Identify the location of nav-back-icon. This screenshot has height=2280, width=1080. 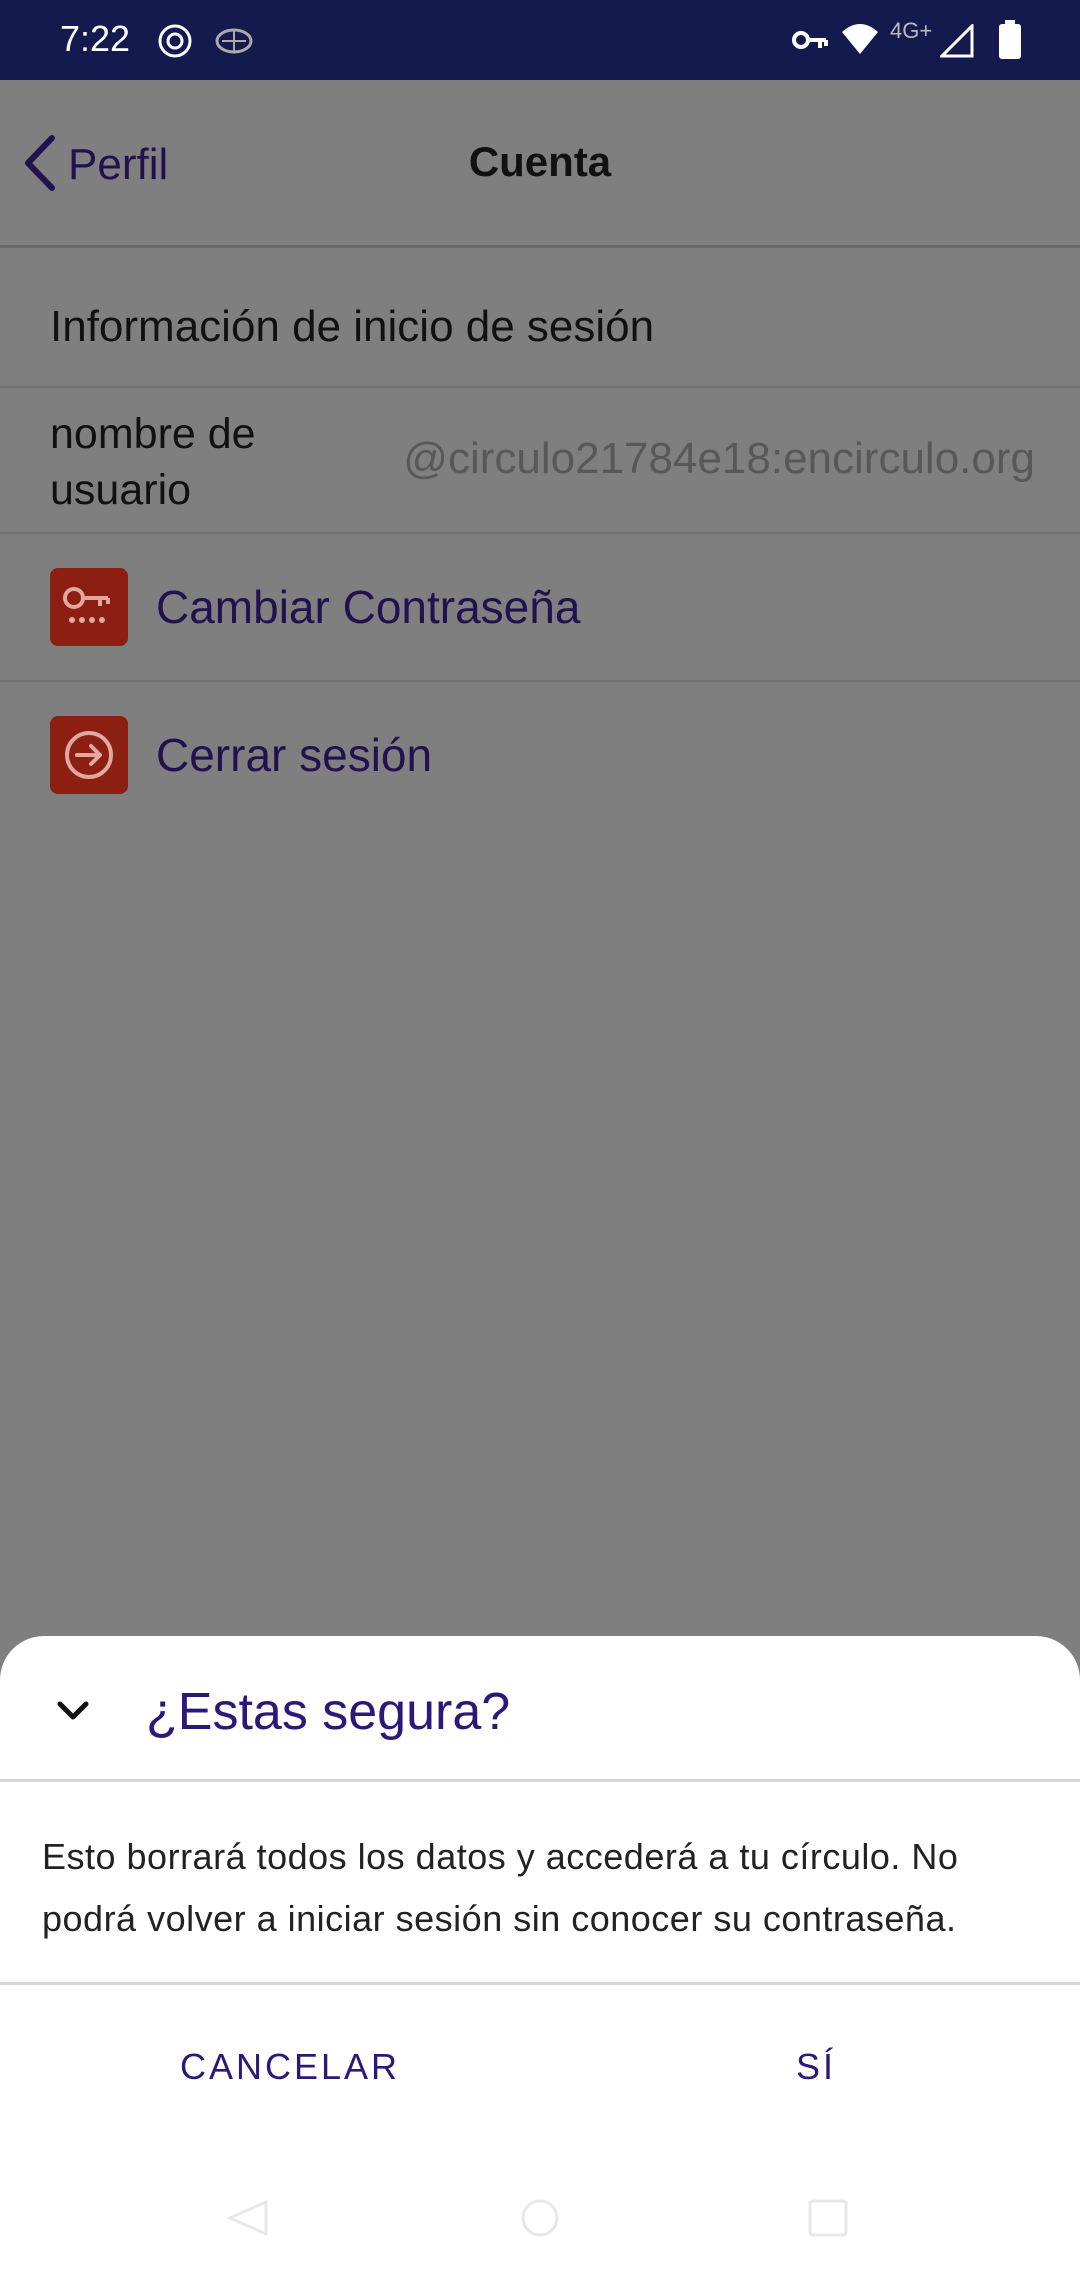
(248, 2220).